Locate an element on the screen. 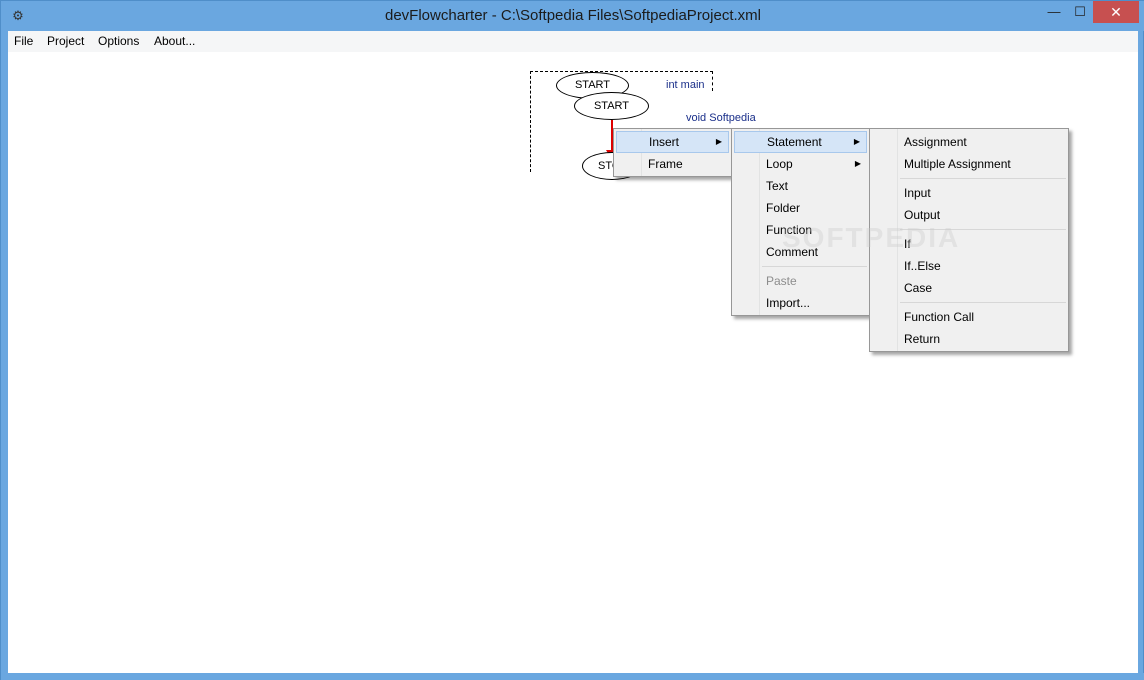  function-frame-edge is located at coordinates (712, 81).